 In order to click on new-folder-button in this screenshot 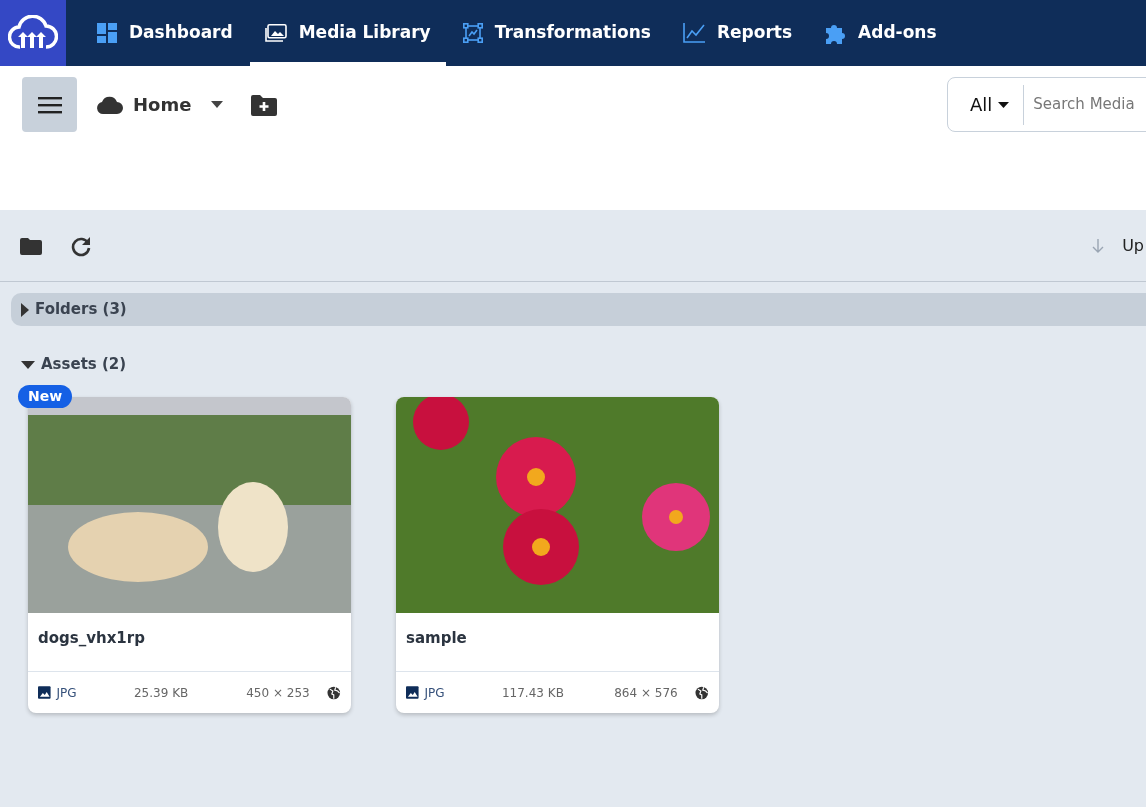, I will do `click(264, 104)`.